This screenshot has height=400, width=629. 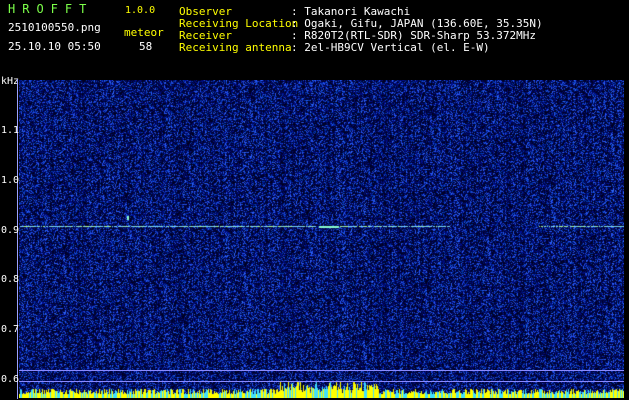 I want to click on reference-line-upper, so click(x=321, y=370).